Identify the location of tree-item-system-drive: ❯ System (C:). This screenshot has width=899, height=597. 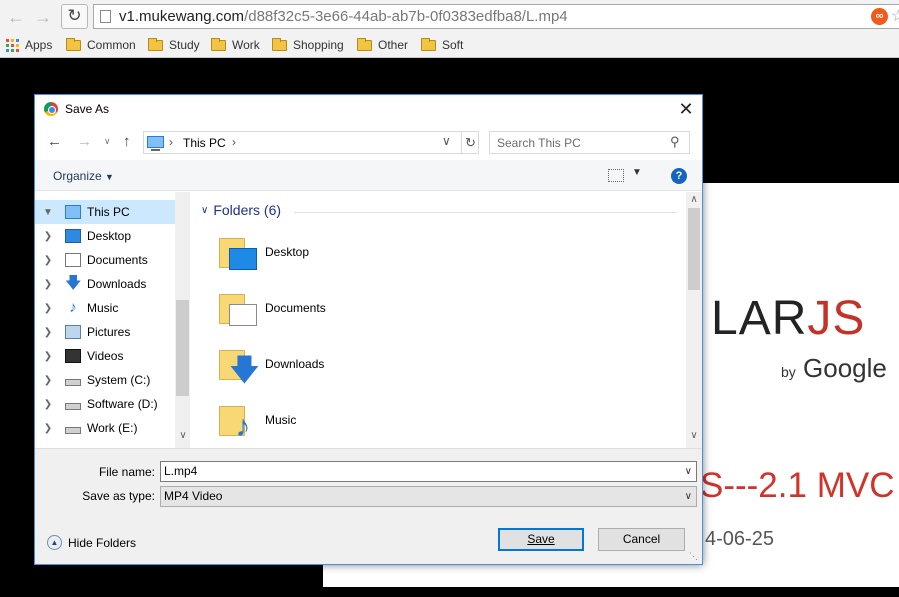
(105, 380).